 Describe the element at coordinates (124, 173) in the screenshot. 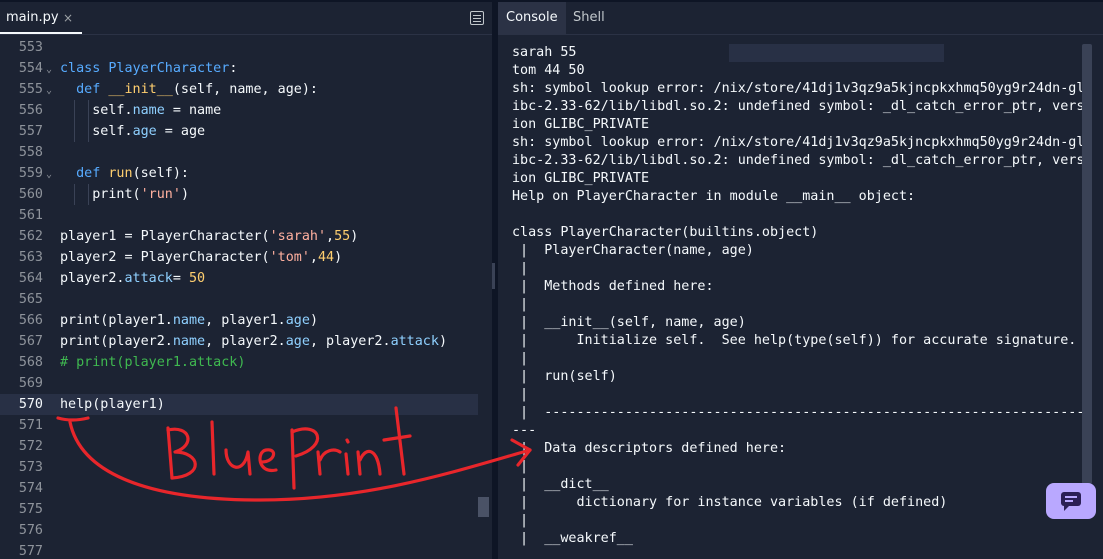

I see `code-text: def run(self):` at that location.